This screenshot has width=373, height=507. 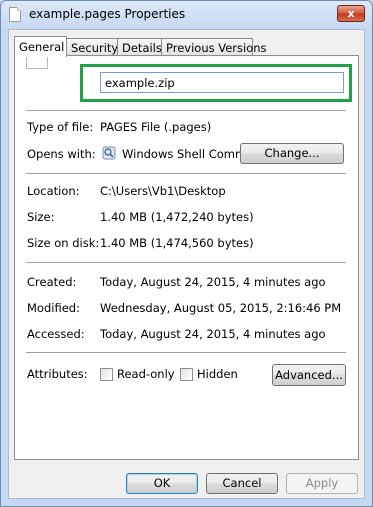 I want to click on accessed-label: Accessed:, so click(x=56, y=334).